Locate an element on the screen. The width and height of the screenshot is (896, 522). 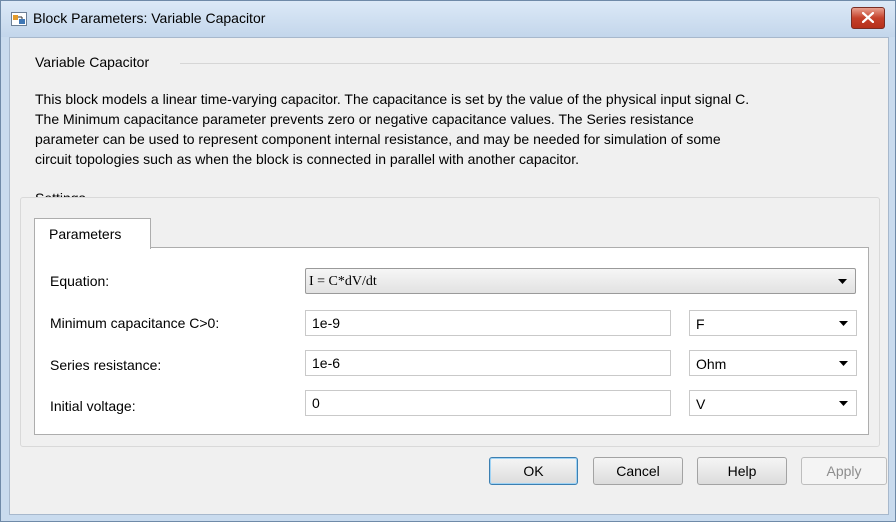
unit-value: Ohm is located at coordinates (711, 364).